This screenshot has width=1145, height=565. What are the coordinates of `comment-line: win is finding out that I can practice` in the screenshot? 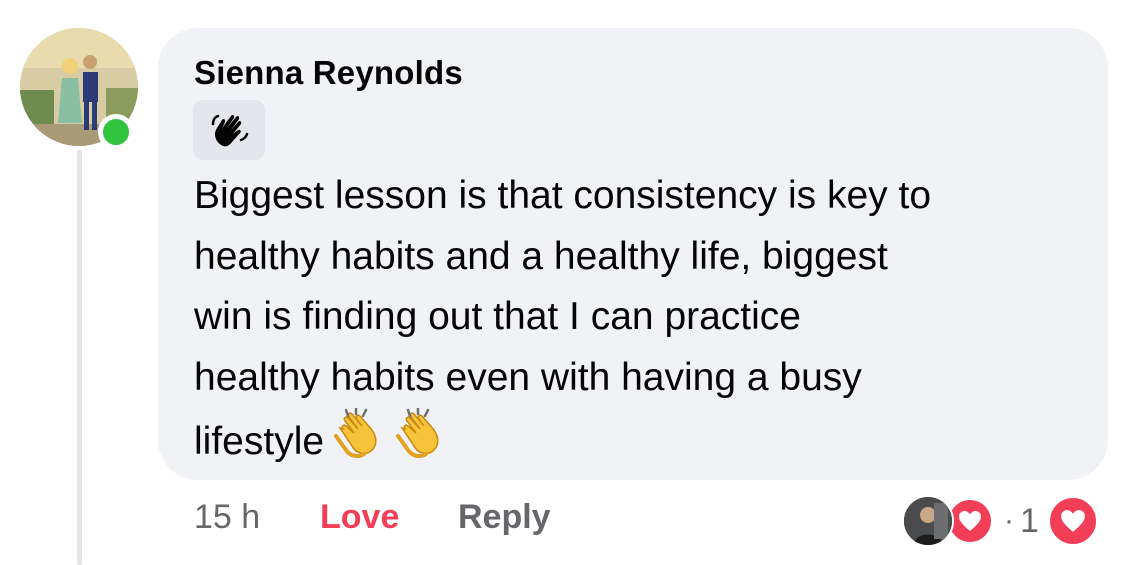 It's located at (497, 316).